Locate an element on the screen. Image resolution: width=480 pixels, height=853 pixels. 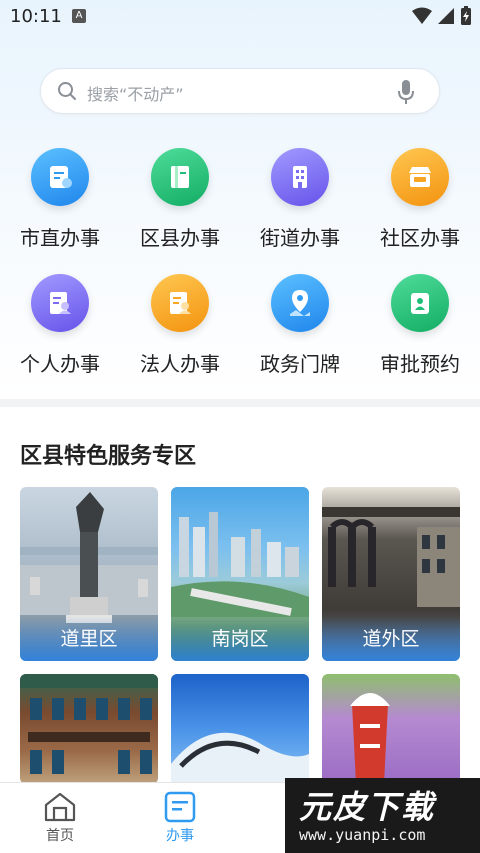
service-community: 社区办事 is located at coordinates (420, 199).